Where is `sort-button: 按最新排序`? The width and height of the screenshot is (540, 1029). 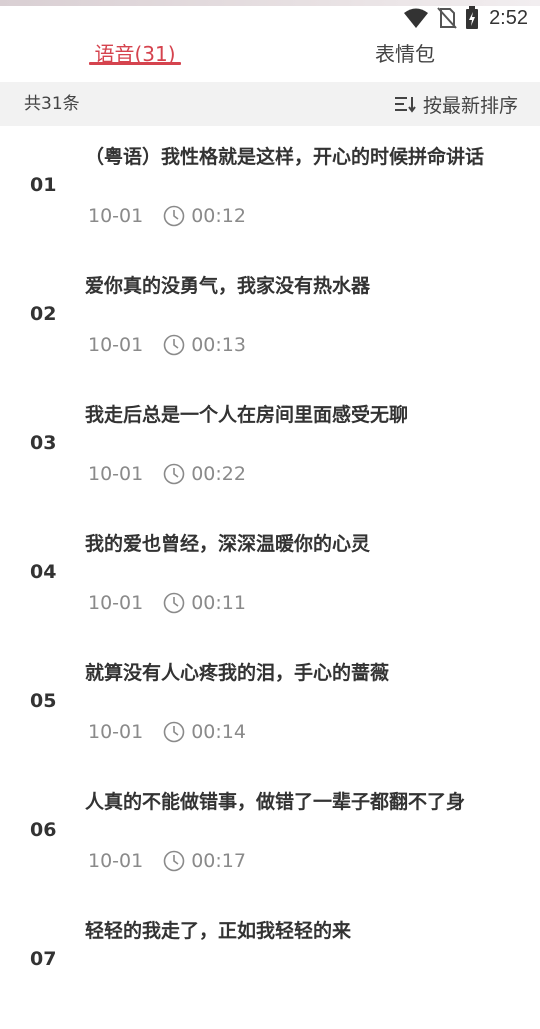
sort-button: 按最新排序 is located at coordinates (455, 104).